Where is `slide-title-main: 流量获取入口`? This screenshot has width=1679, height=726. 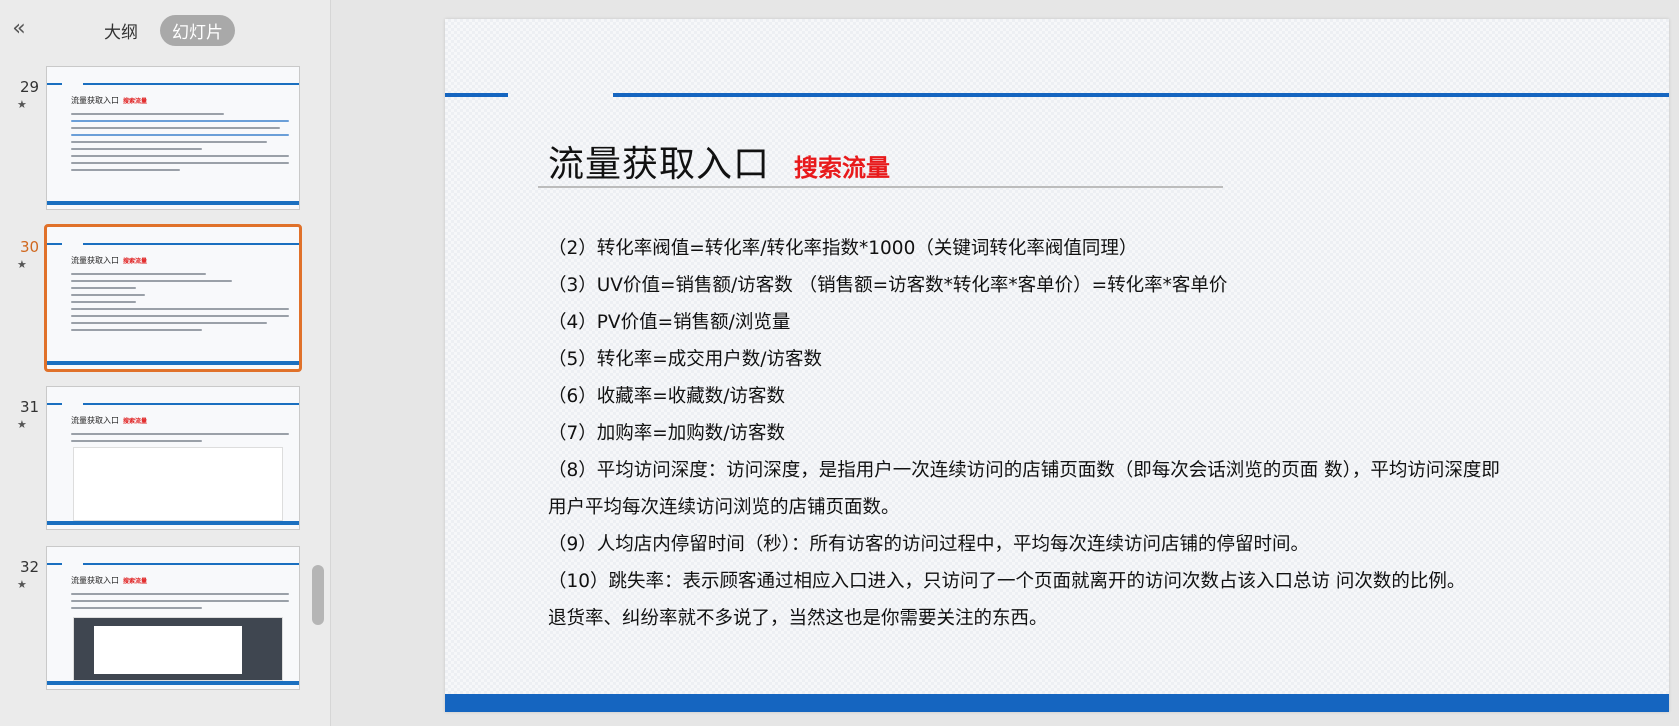 slide-title-main: 流量获取入口 is located at coordinates (659, 164).